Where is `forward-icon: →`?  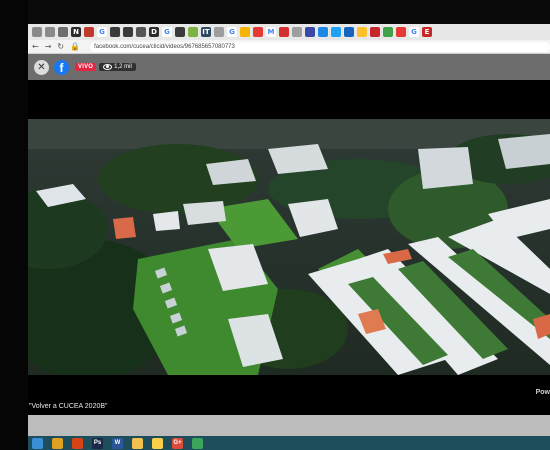 forward-icon: → is located at coordinates (48, 46).